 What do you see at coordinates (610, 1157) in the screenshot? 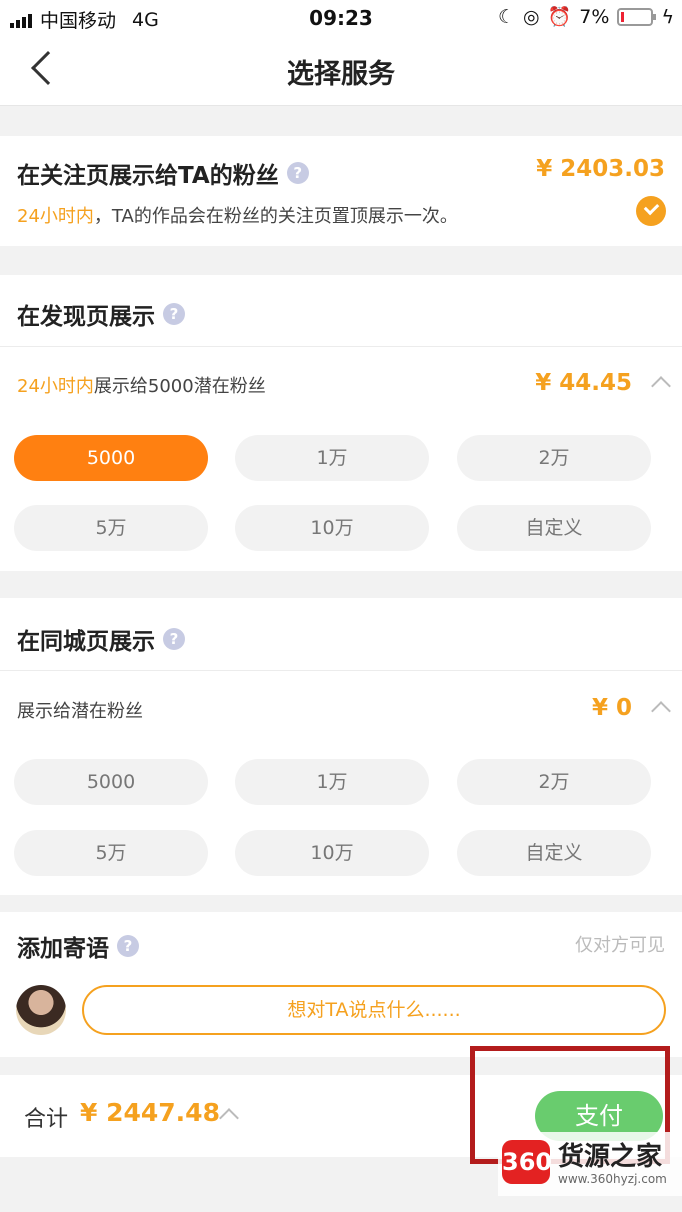
I see `watermark-name: 货源之家` at bounding box center [610, 1157].